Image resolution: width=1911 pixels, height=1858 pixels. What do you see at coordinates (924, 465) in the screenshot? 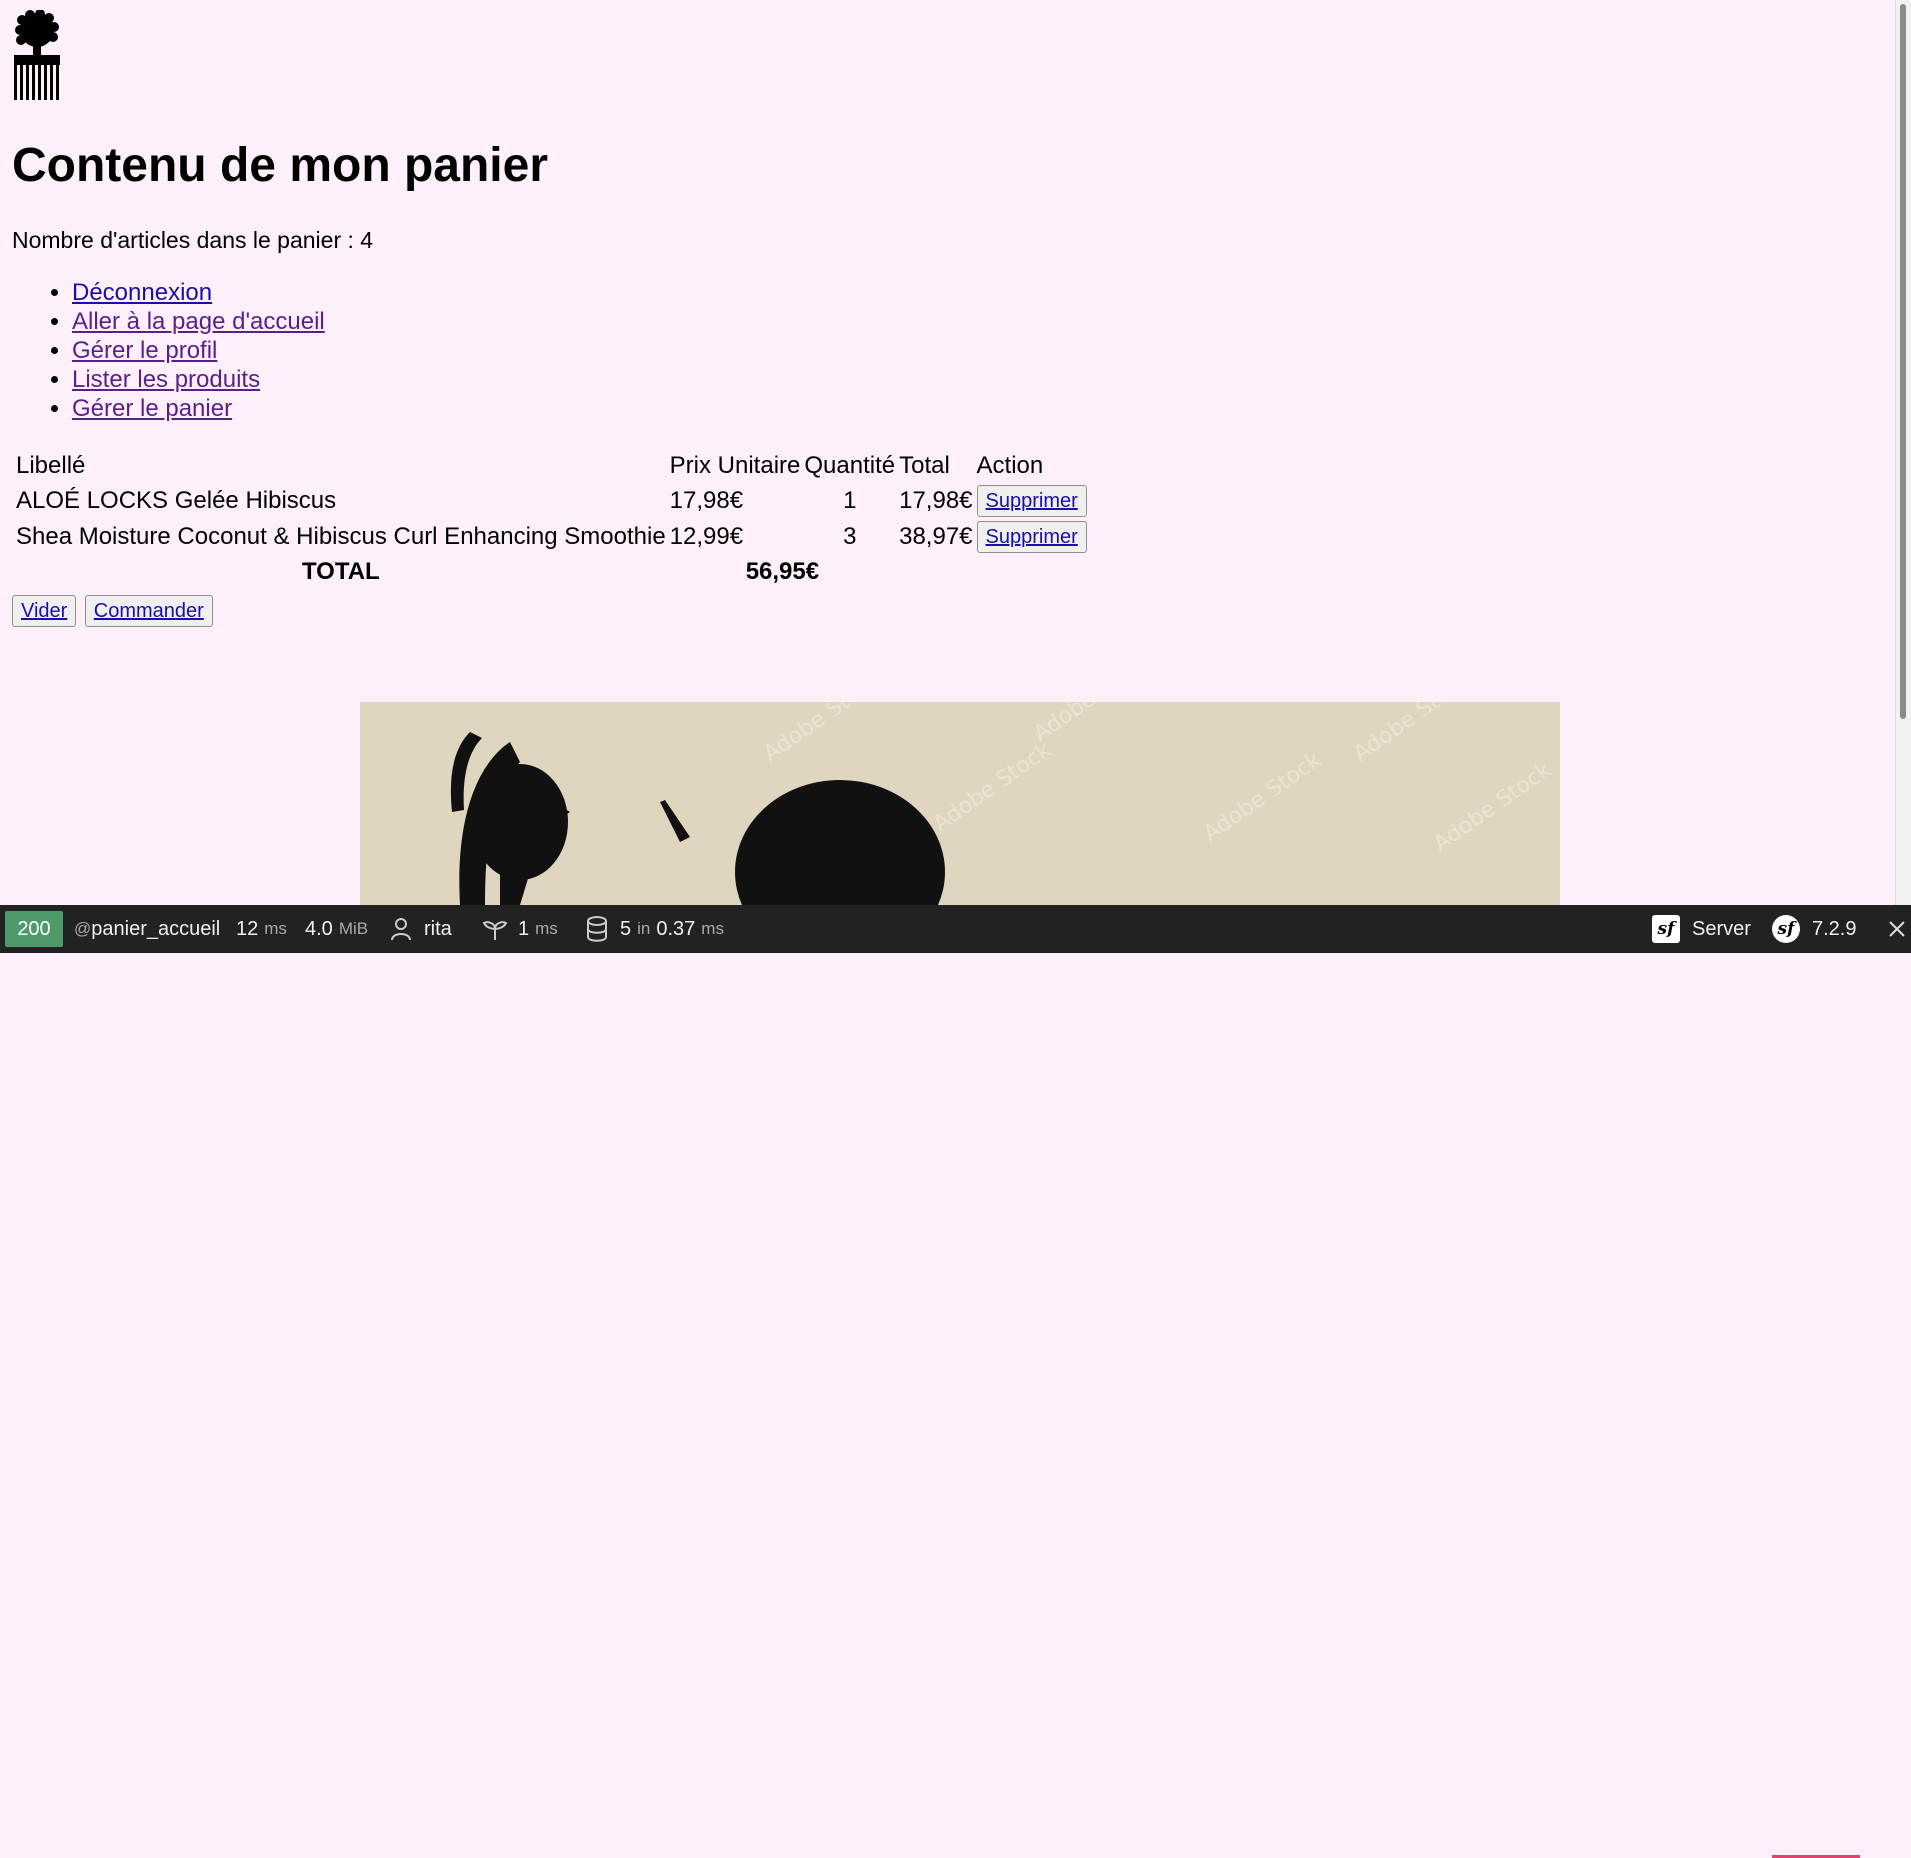
I see `column-header-total: Total` at bounding box center [924, 465].